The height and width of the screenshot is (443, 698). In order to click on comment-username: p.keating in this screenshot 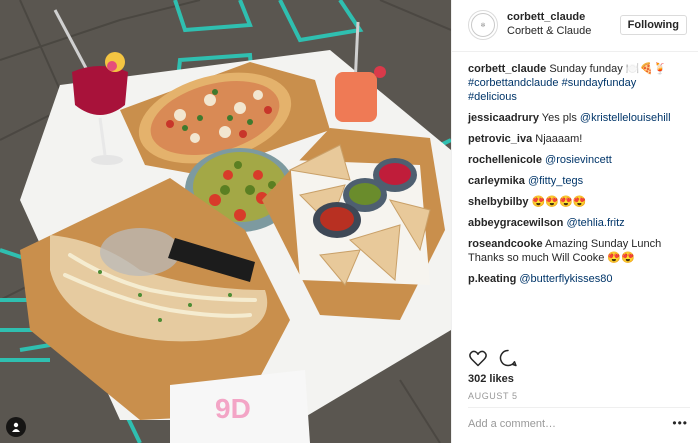, I will do `click(492, 279)`.